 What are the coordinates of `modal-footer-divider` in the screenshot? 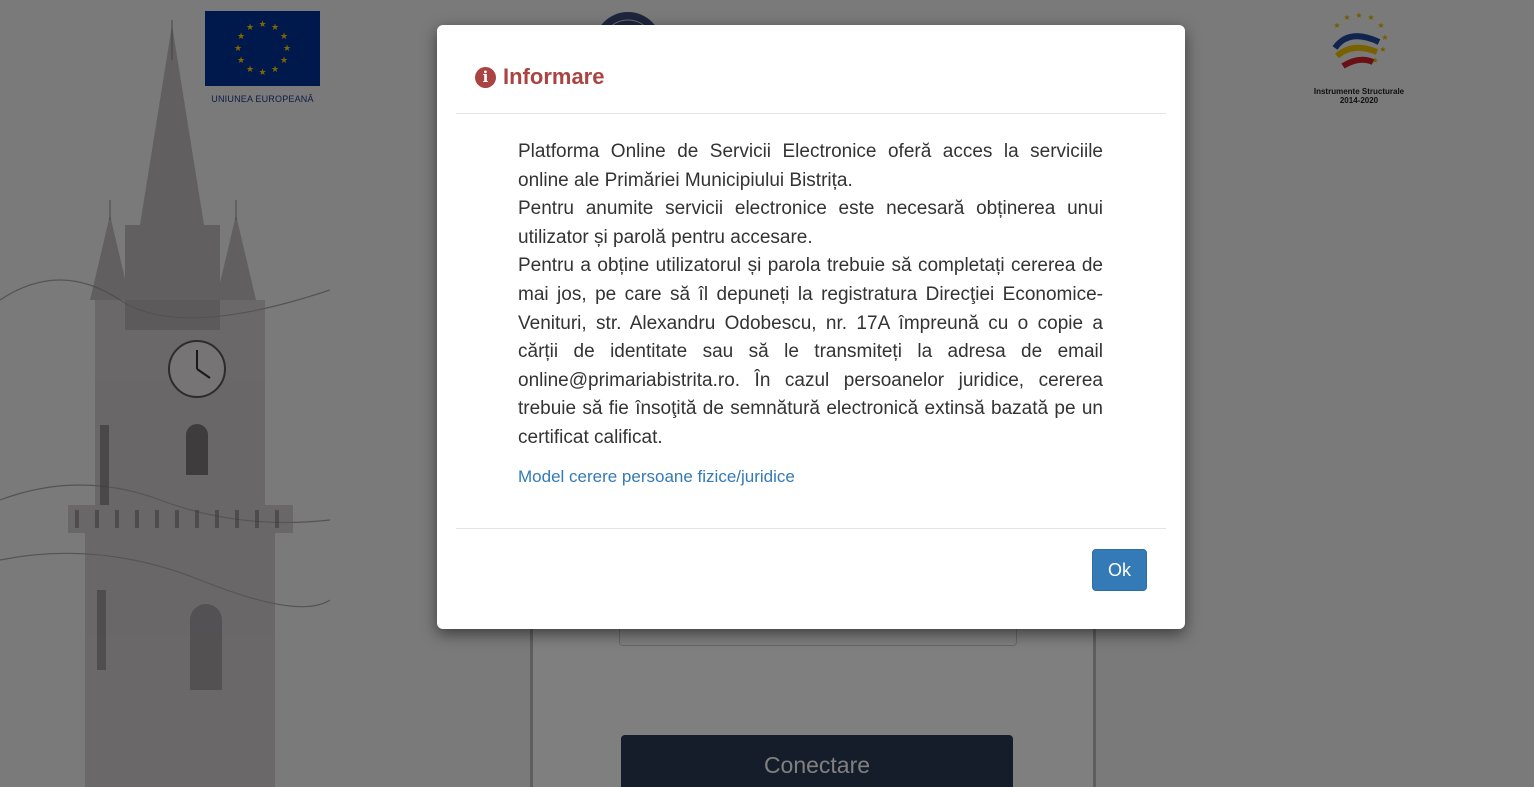 It's located at (811, 528).